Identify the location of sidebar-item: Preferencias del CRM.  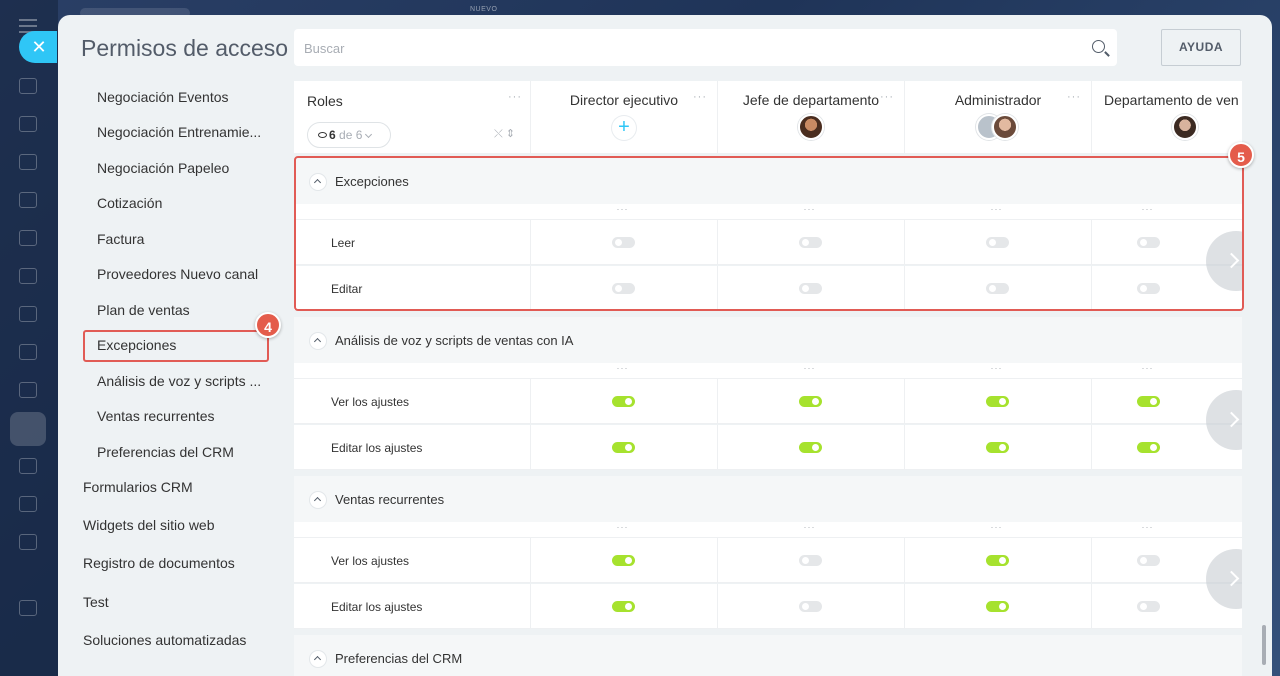
(165, 452).